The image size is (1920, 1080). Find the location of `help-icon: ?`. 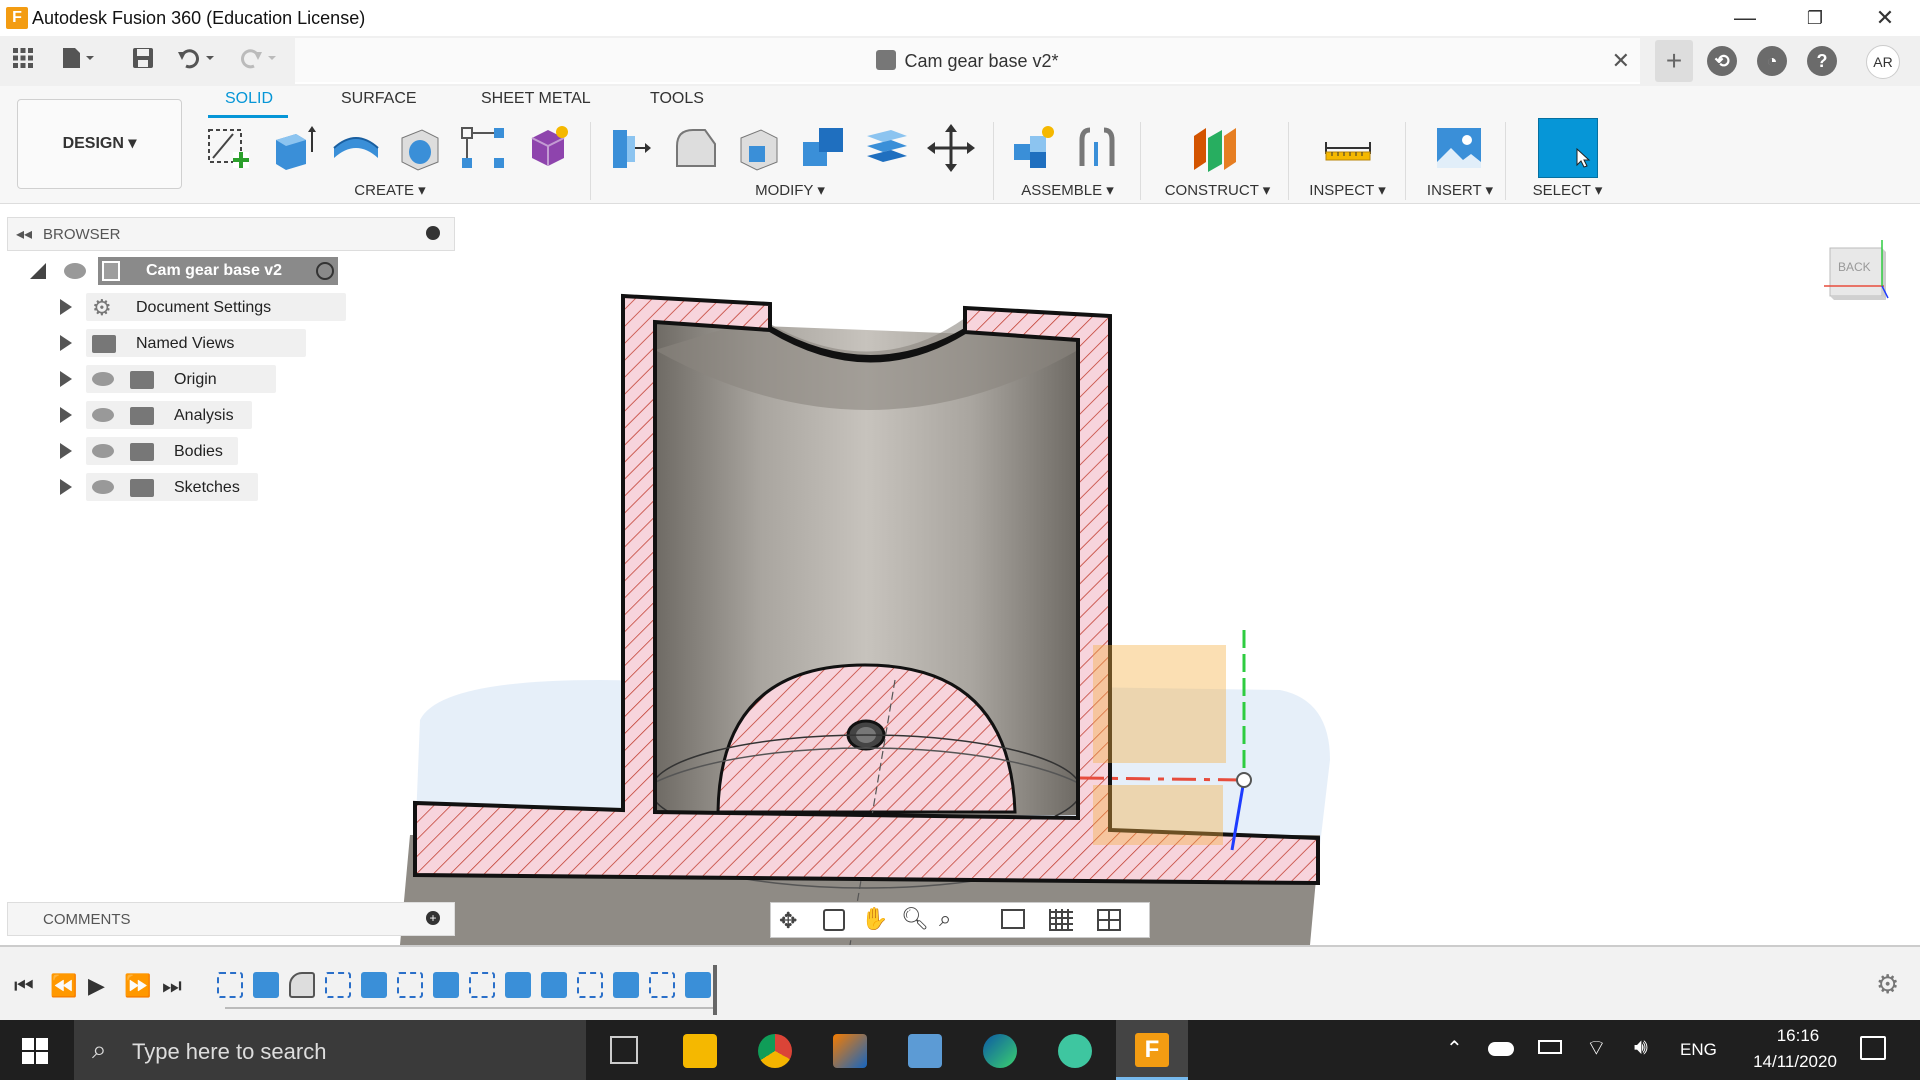

help-icon: ? is located at coordinates (1822, 61).